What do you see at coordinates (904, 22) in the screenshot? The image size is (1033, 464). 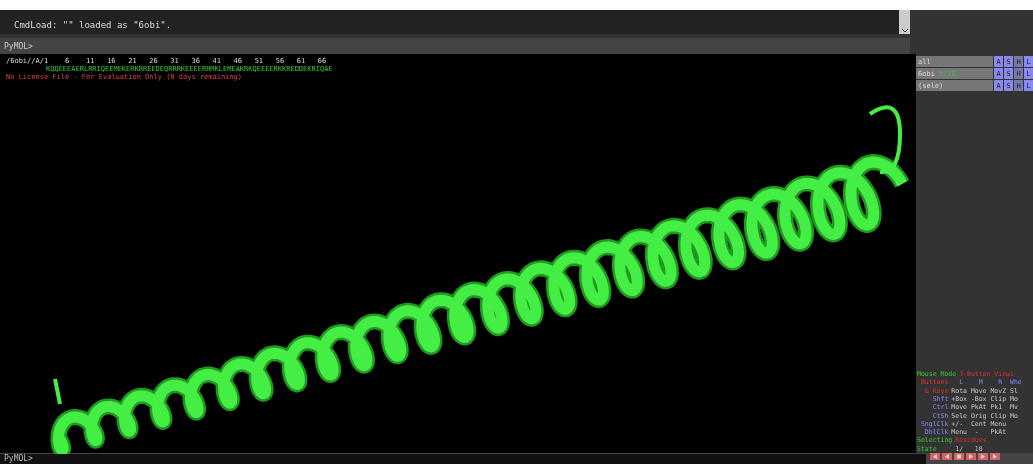 I see `scroll-down-button` at bounding box center [904, 22].